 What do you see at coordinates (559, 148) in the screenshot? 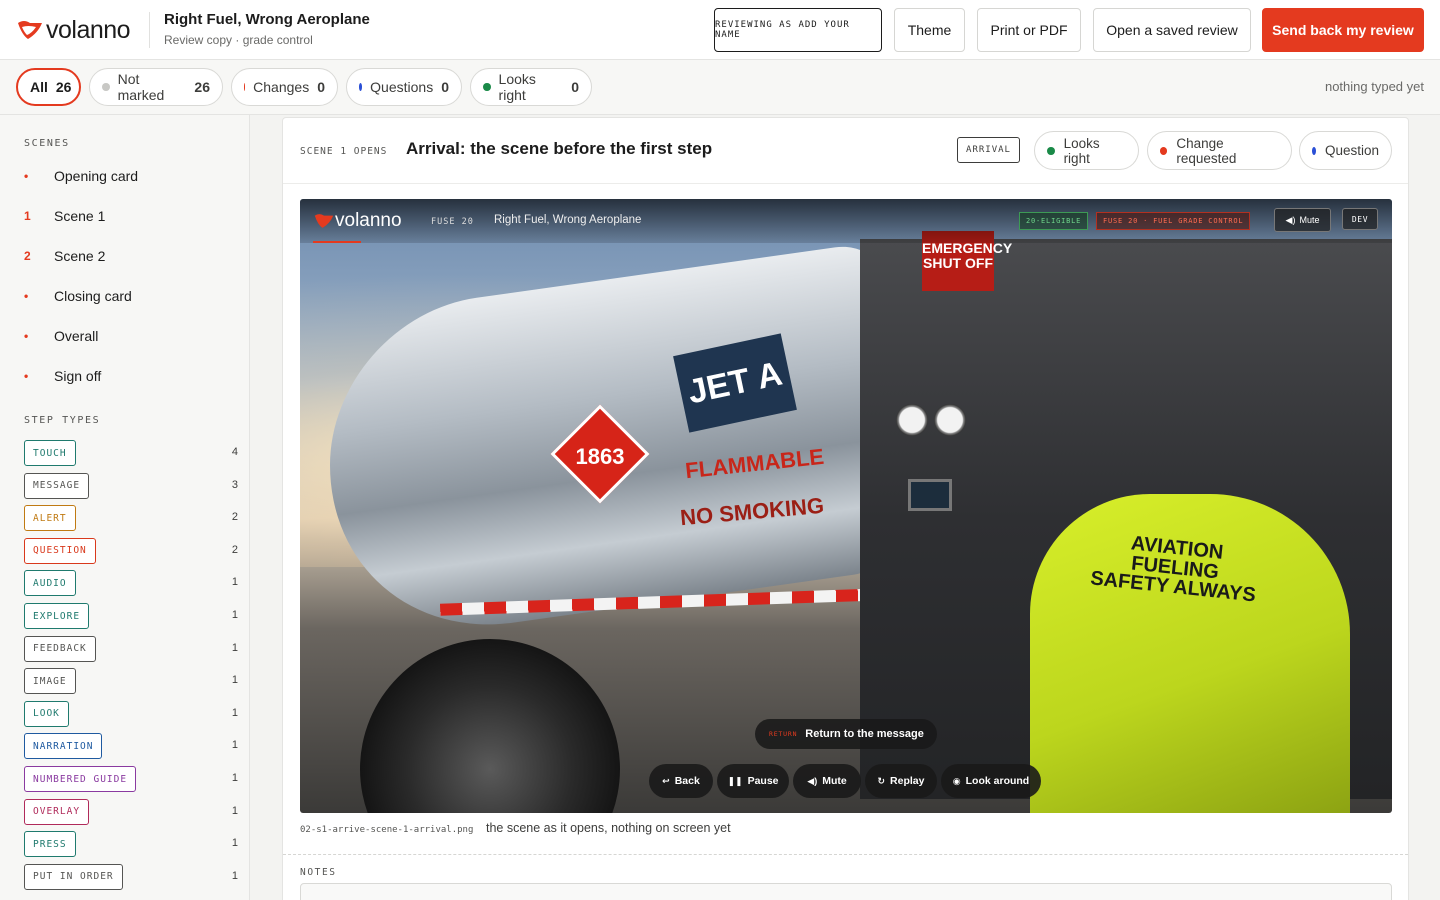
I see `scene-title: Arrival: the scene before the first step` at bounding box center [559, 148].